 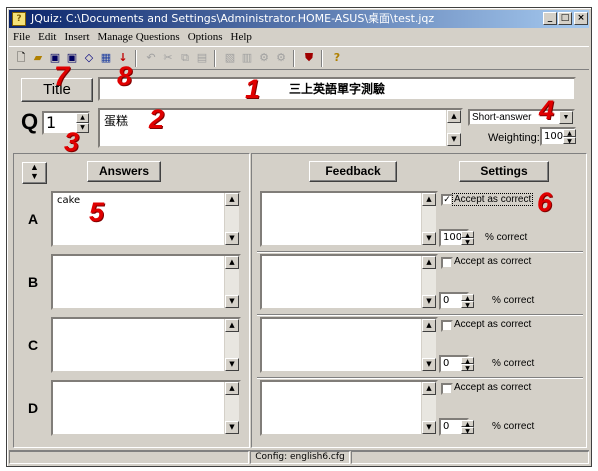 What do you see at coordinates (185, 58) in the screenshot?
I see `copy-icon: ⧉` at bounding box center [185, 58].